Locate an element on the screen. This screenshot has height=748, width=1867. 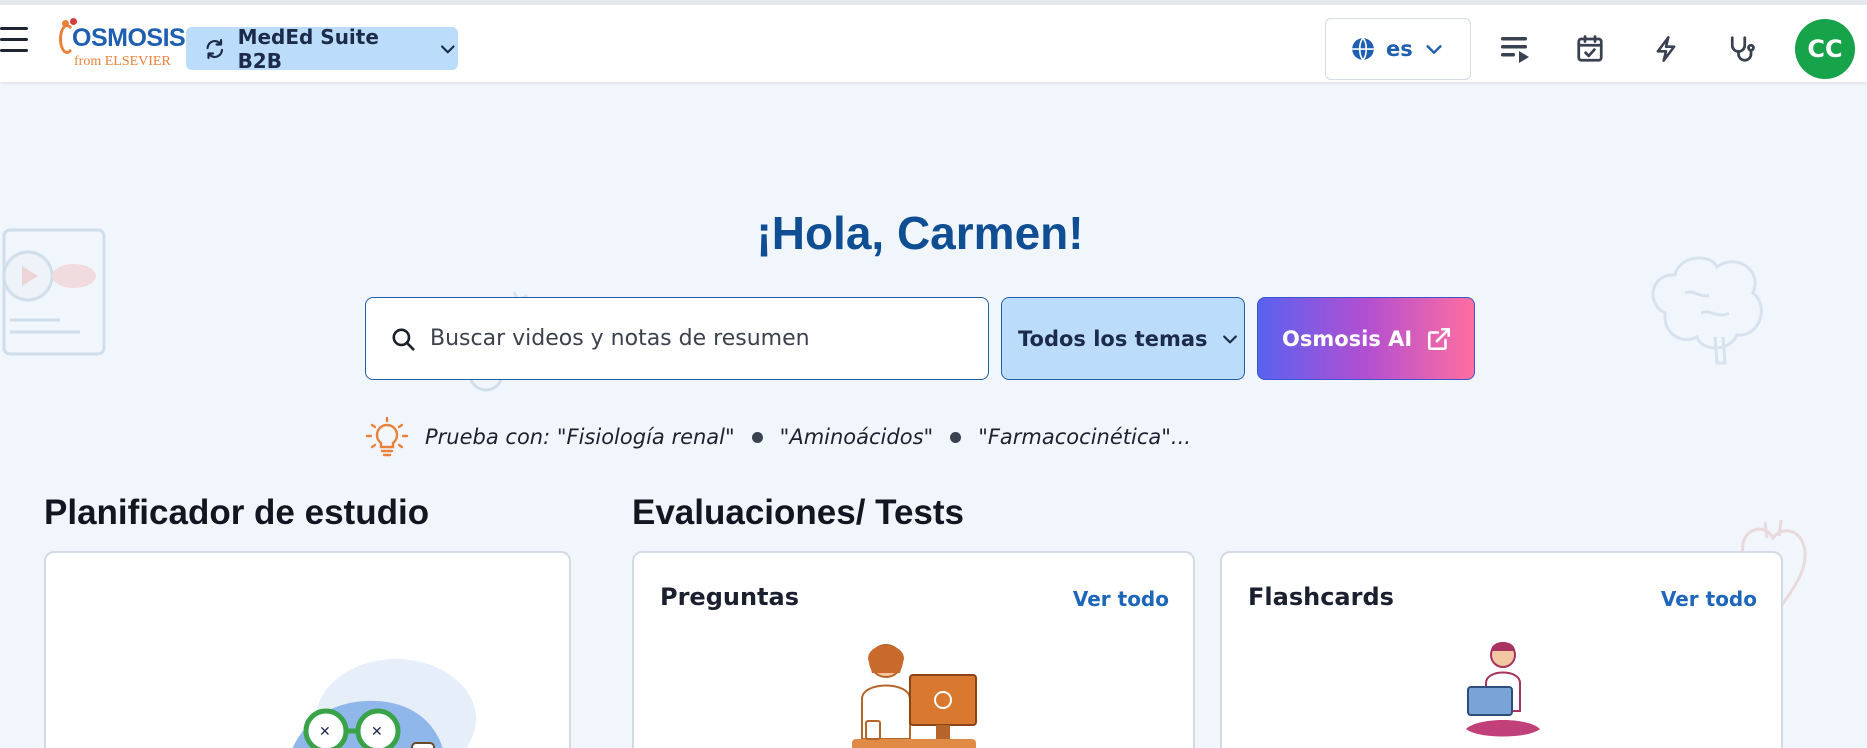
brain-decoration is located at coordinates (1707, 310).